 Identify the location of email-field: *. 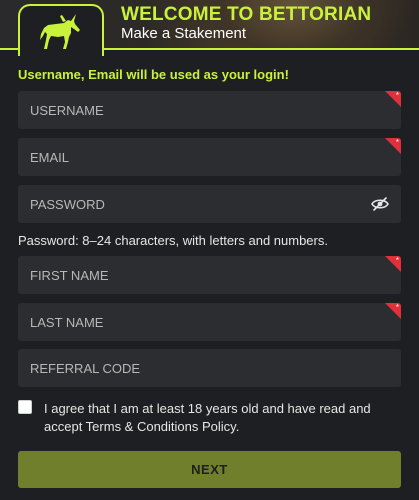
(209, 157).